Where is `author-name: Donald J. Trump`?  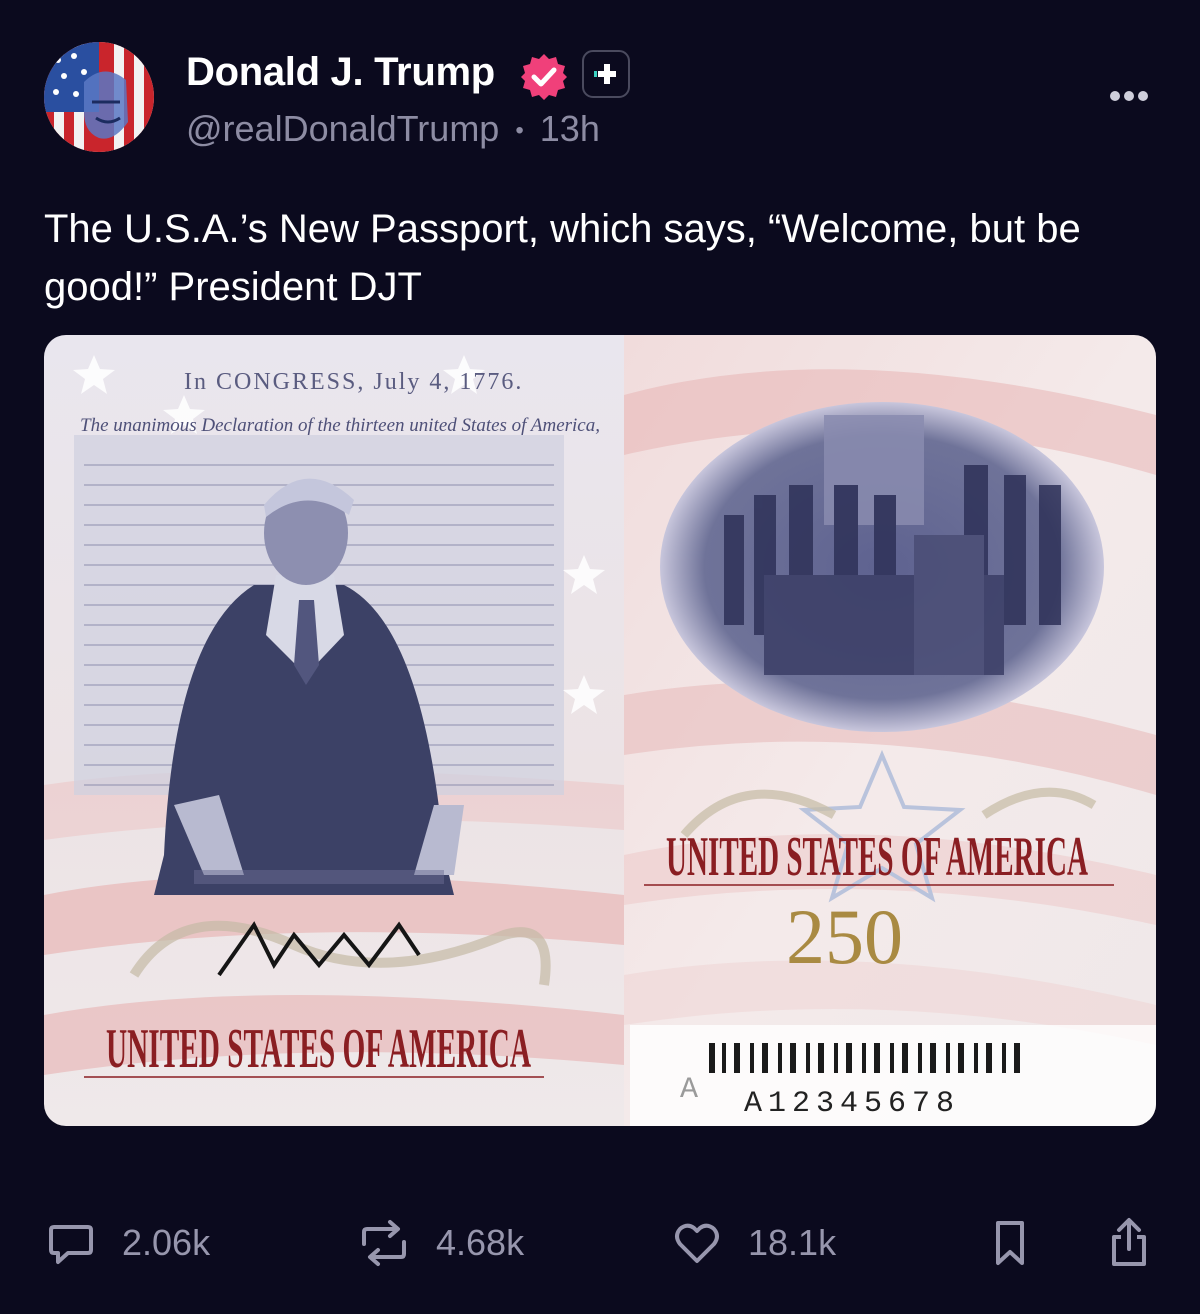
author-name: Donald J. Trump is located at coordinates (340, 72).